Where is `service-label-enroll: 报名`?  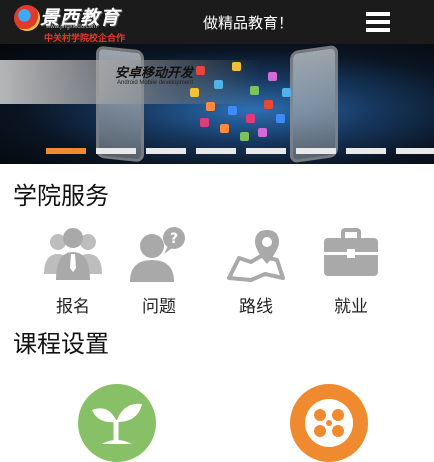 service-label-enroll: 报名 is located at coordinates (73, 307).